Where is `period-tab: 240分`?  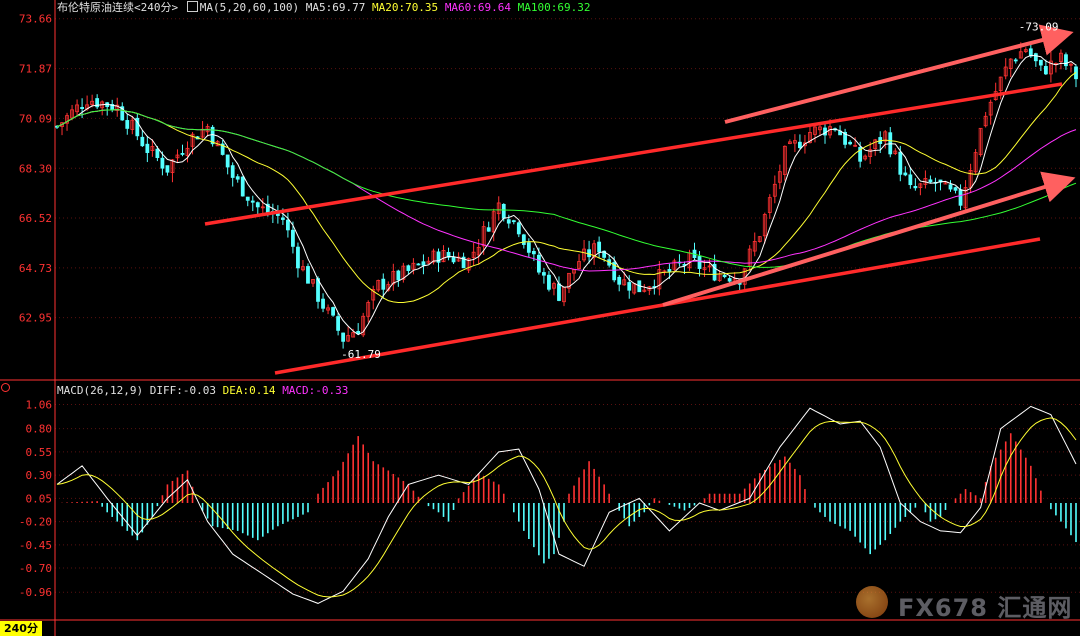
period-tab: 240分 is located at coordinates (21, 628).